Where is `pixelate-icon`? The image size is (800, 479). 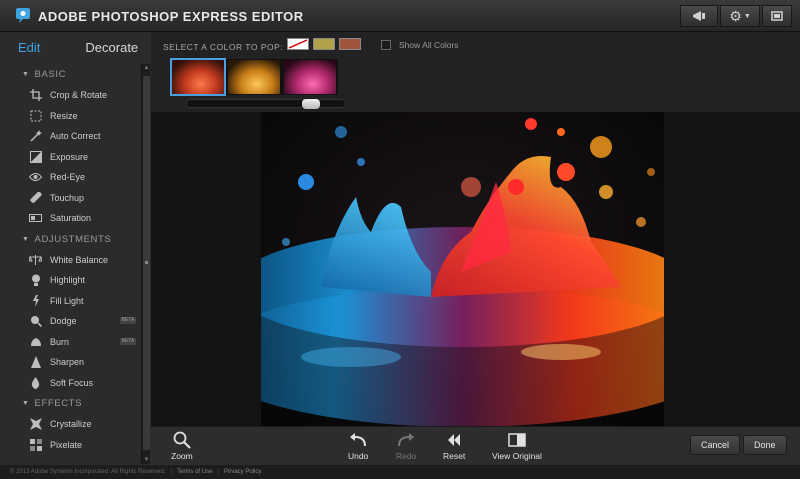 pixelate-icon is located at coordinates (35, 444).